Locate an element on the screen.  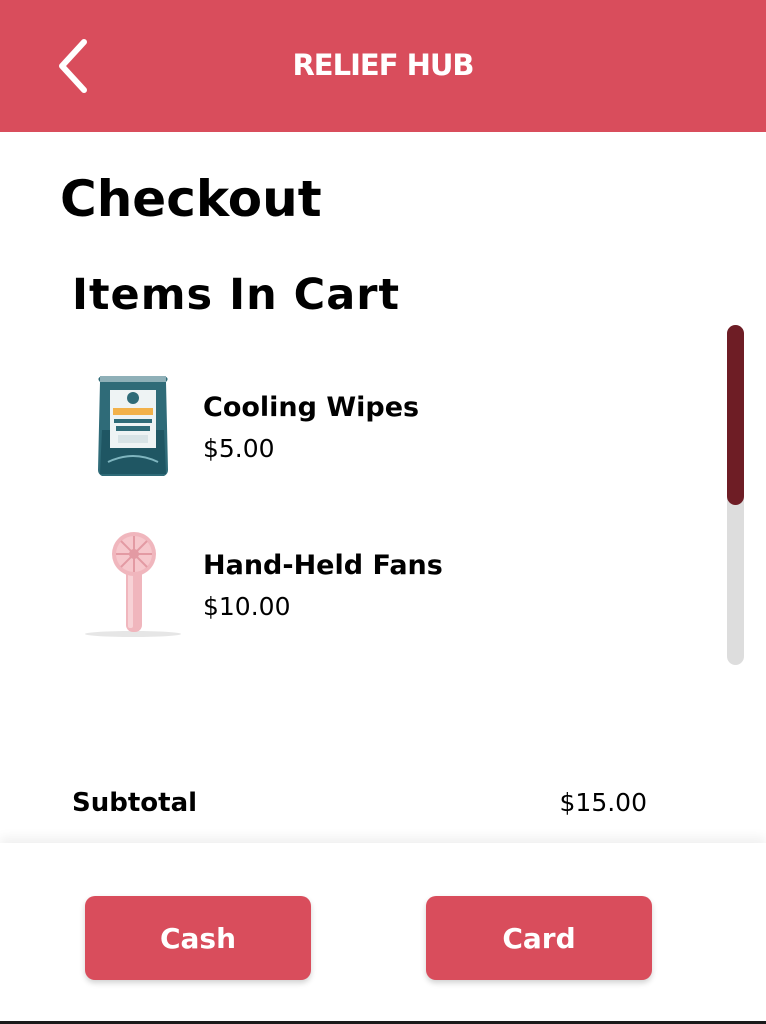
scrollbar-thumb is located at coordinates (735, 415).